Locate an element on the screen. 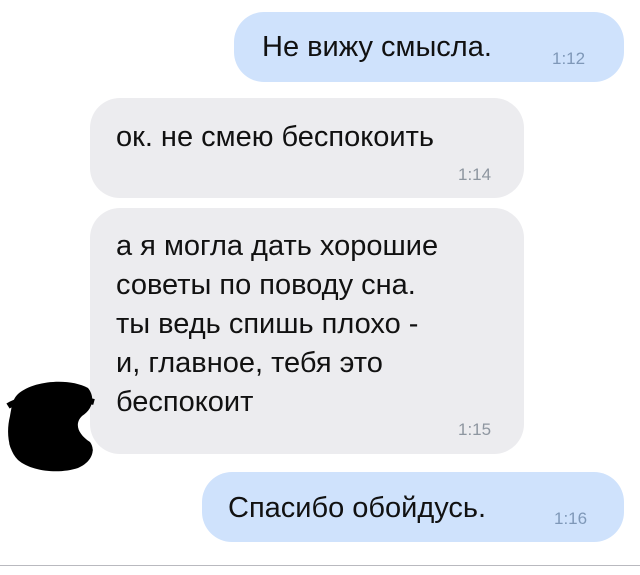 The width and height of the screenshot is (640, 575). message-time: 1:16 is located at coordinates (571, 518).